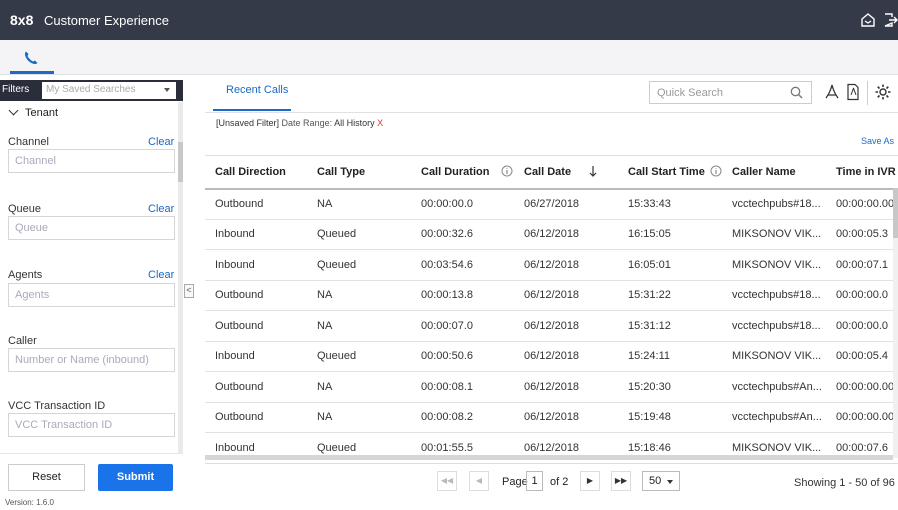  I want to click on saved-searches-select: My Saved Searches, so click(109, 90).